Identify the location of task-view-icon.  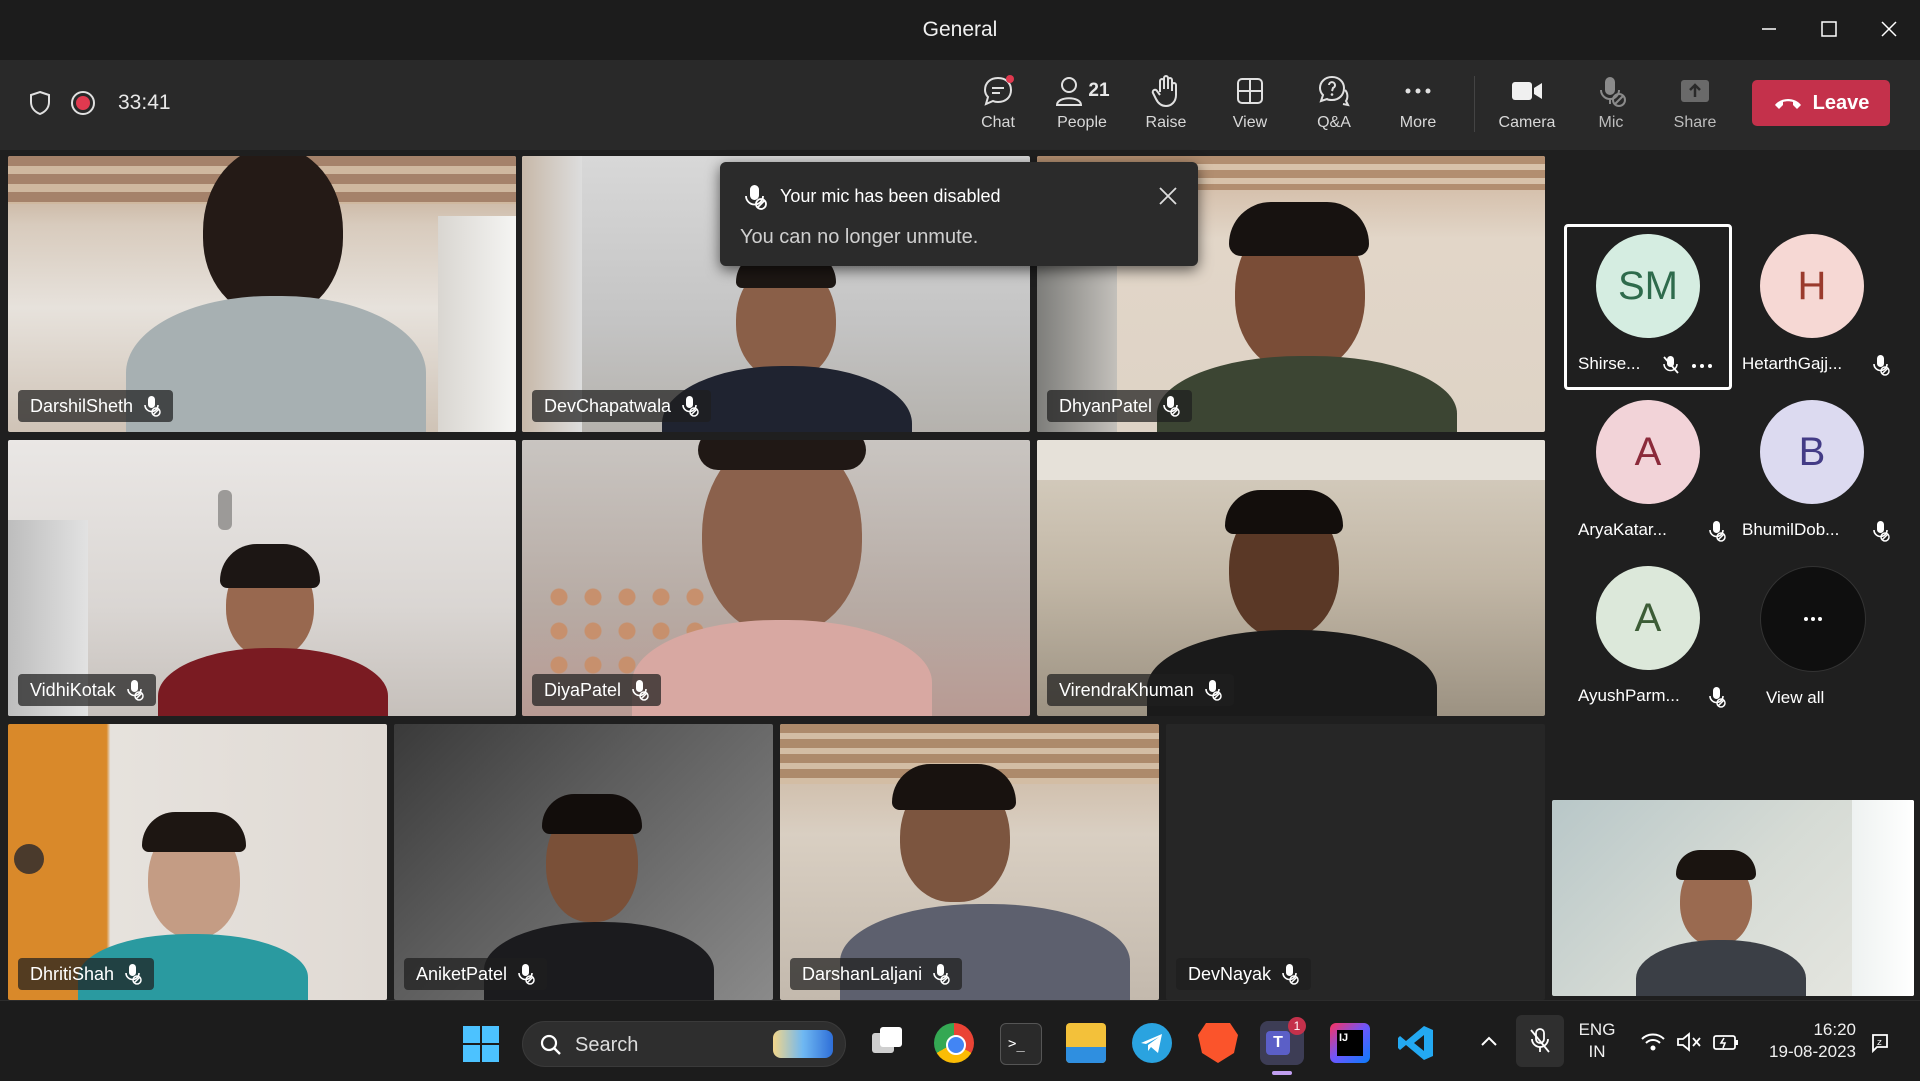
(886, 1043).